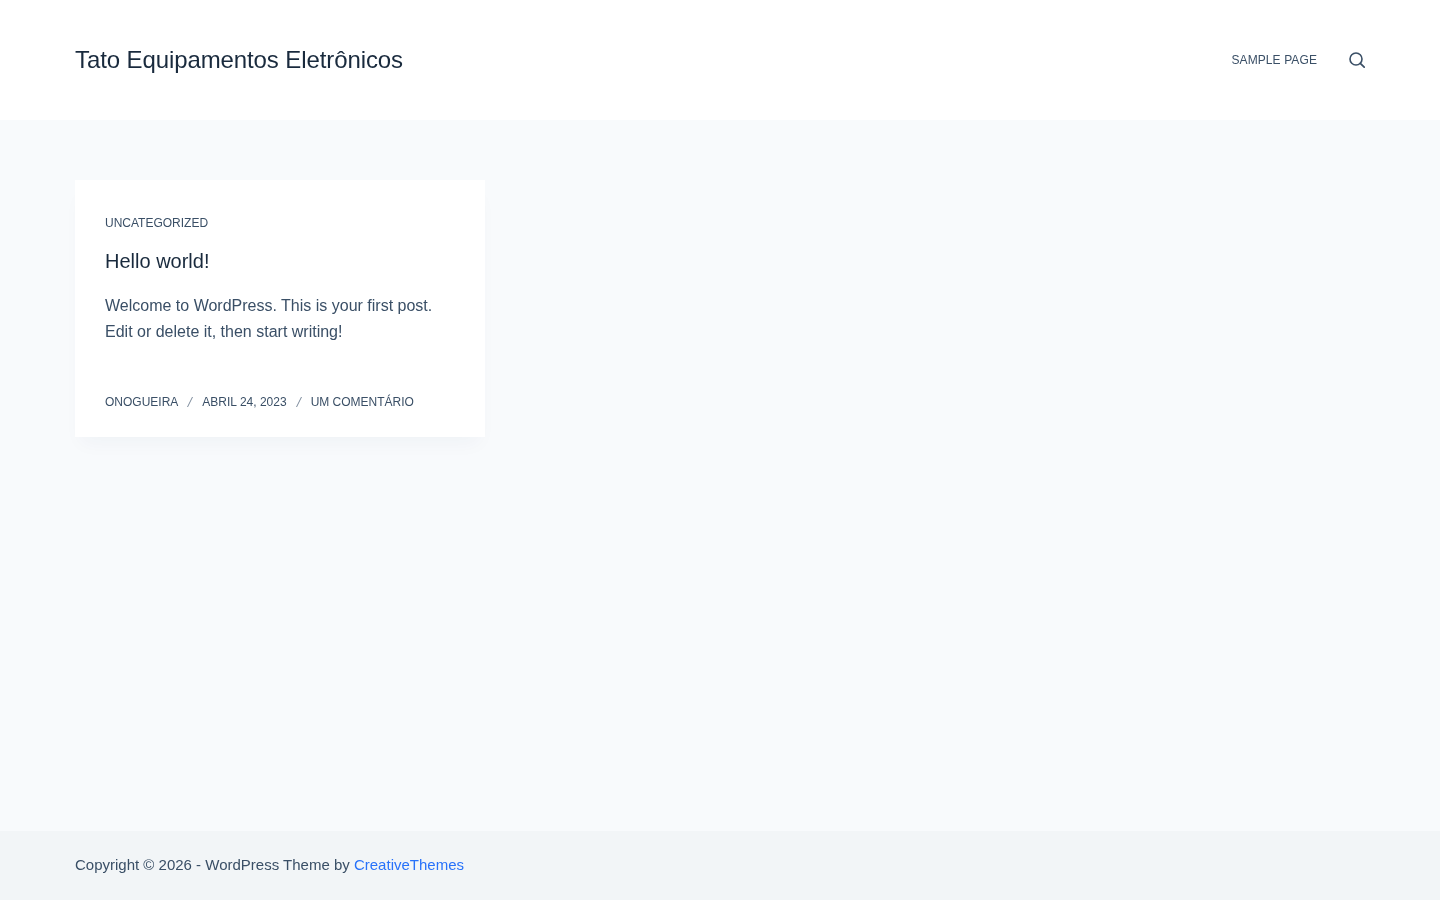 The width and height of the screenshot is (1440, 900). Describe the element at coordinates (1357, 60) in the screenshot. I see `search-icon` at that location.